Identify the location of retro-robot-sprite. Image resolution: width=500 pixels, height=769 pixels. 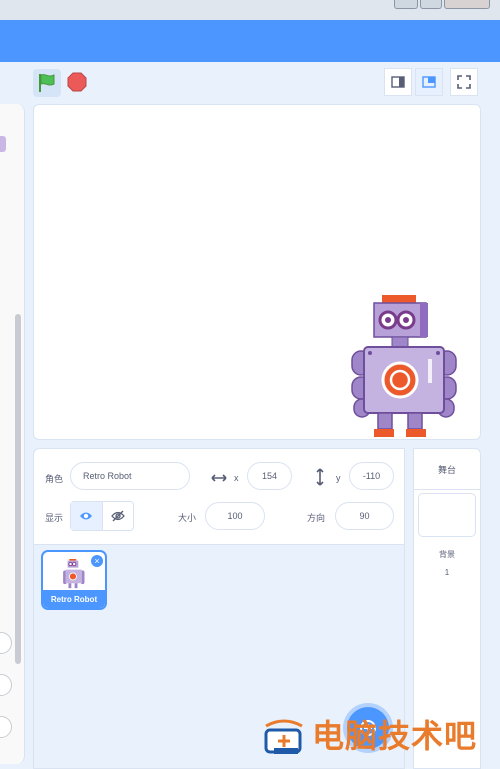
(405, 367).